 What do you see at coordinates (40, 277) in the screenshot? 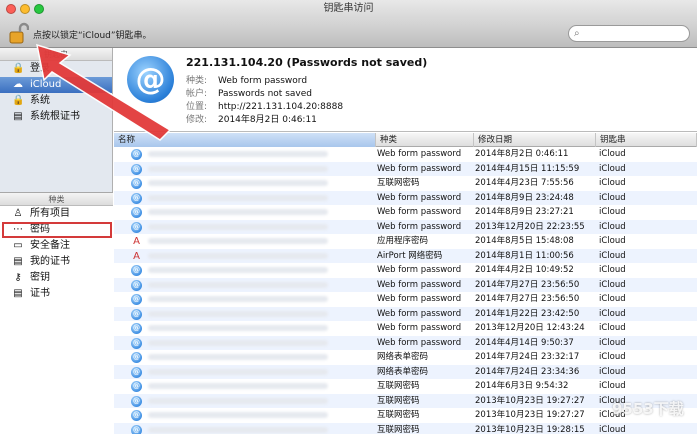
I see `sidebar-item-label: 密钥` at bounding box center [40, 277].